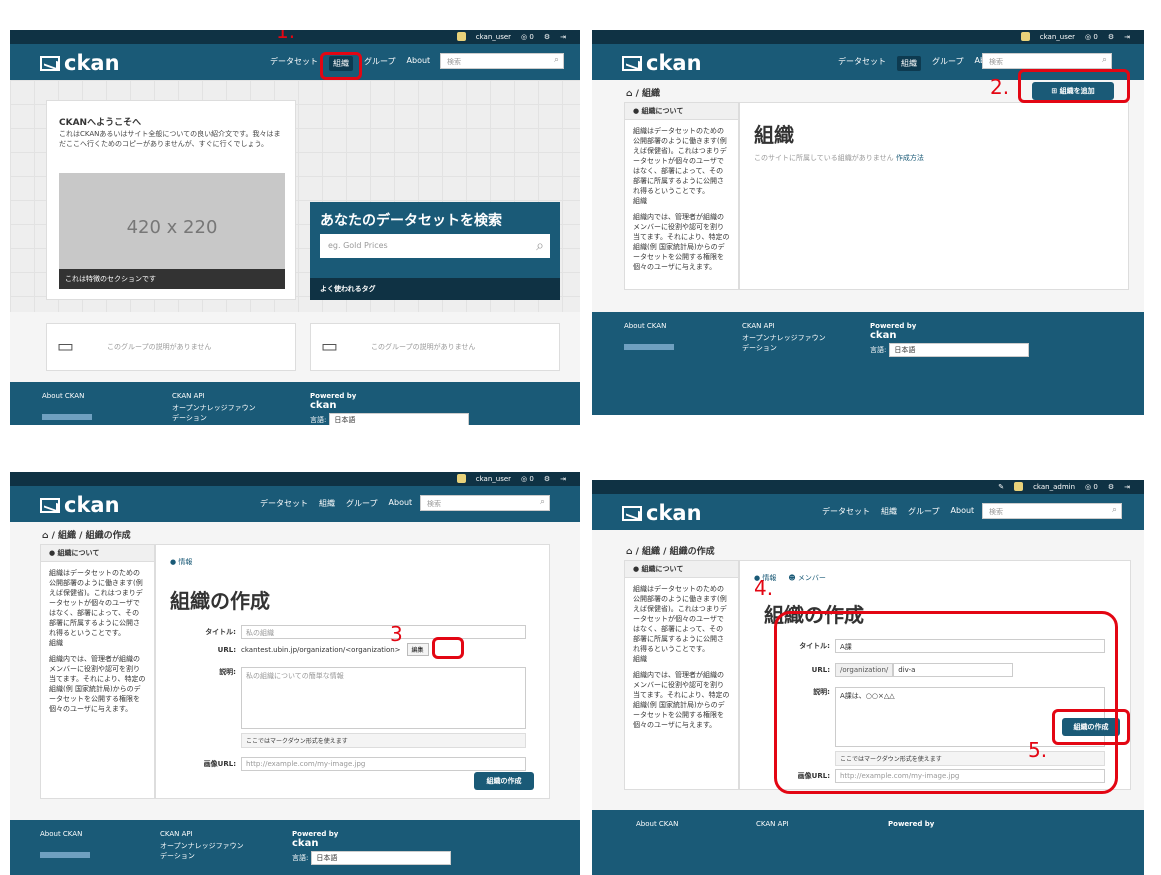 The height and width of the screenshot is (875, 1161). What do you see at coordinates (383, 764) in the screenshot?
I see `image-url-input: http://example.com/my-image.jpg` at bounding box center [383, 764].